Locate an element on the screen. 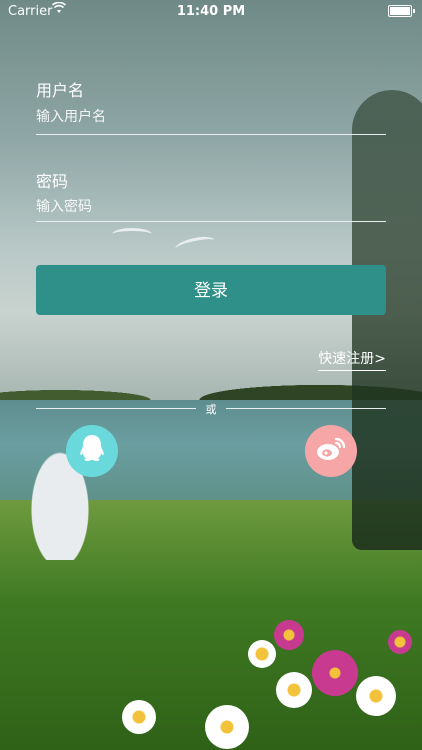  divider-right is located at coordinates (306, 408).